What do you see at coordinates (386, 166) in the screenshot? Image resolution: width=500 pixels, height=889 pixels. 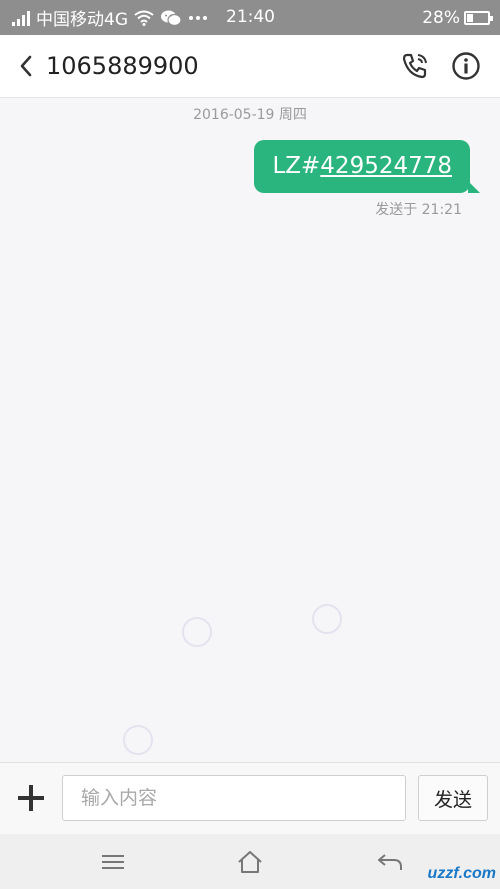 I see `message-number-link: 429524778` at bounding box center [386, 166].